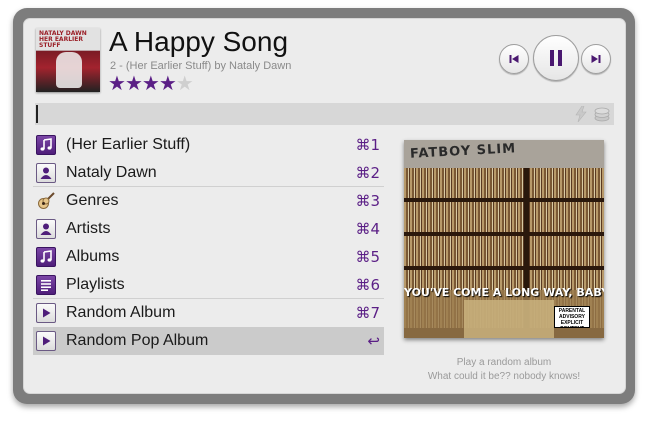 The height and width of the screenshot is (423, 648). Describe the element at coordinates (111, 172) in the screenshot. I see `list-item-label: Nataly Dawn` at that location.